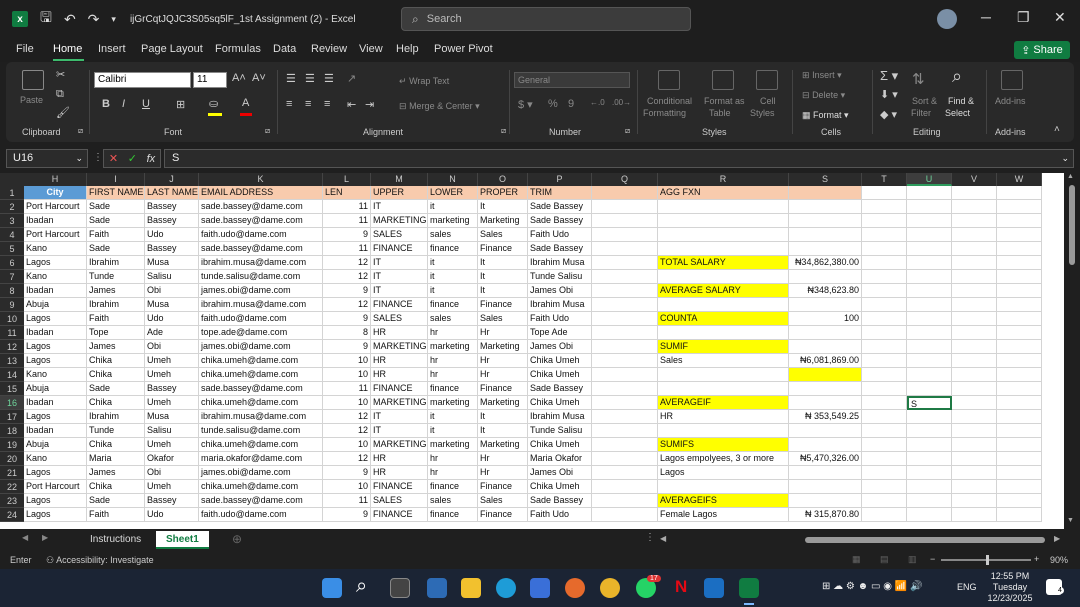 The image size is (1080, 607). Describe the element at coordinates (823, 95) in the screenshot. I see `delete-cells-button: ⊟ Delete ▾` at that location.